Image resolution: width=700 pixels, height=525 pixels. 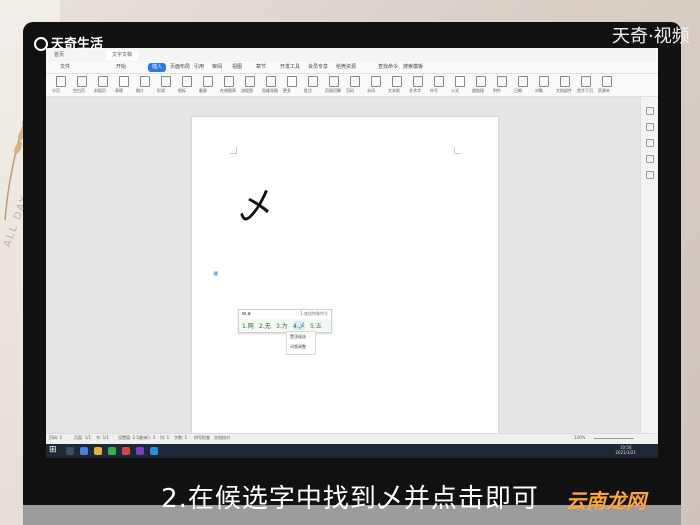 What do you see at coordinates (103, 437) in the screenshot?
I see `status-section: 节: 1/1` at bounding box center [103, 437].